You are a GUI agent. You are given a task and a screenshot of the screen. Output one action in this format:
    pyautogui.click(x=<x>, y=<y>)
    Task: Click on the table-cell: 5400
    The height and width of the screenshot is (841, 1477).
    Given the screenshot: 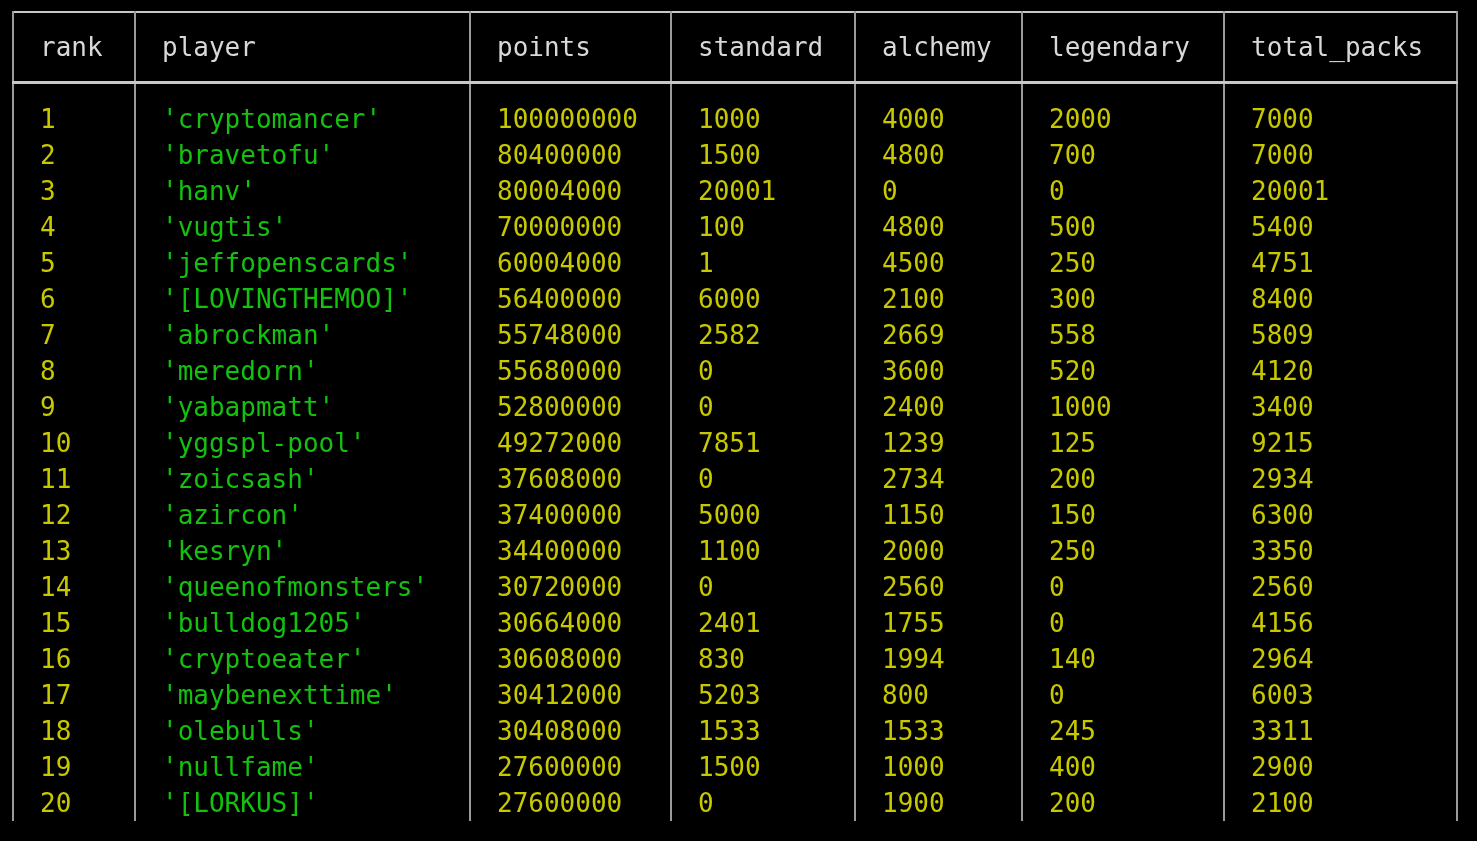 What is the action you would take?
    pyautogui.click(x=1282, y=227)
    